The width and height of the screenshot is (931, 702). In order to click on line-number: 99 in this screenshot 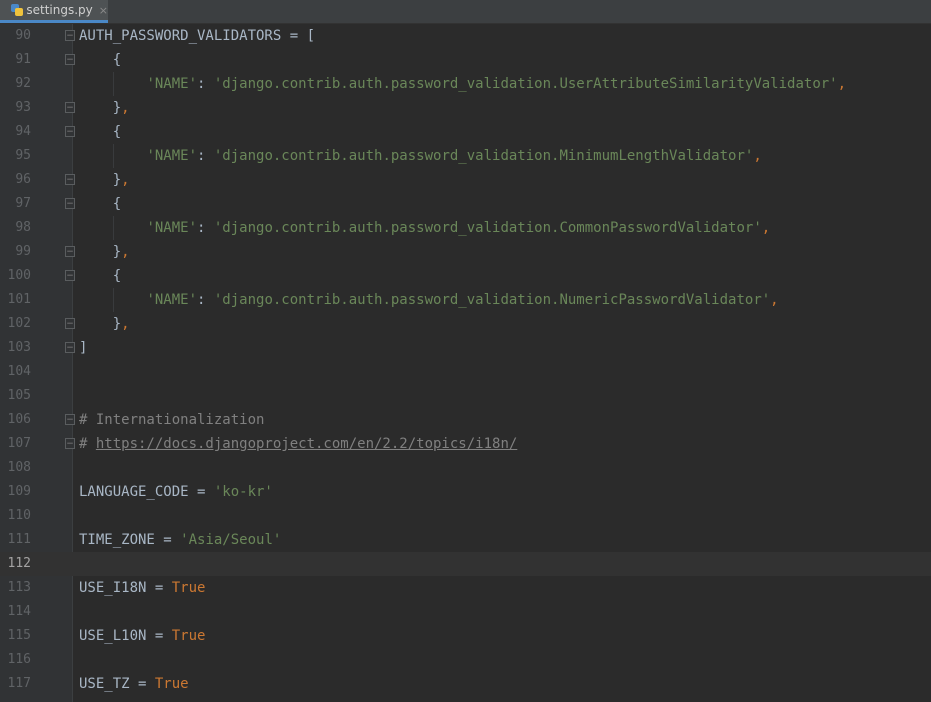, I will do `click(23, 251)`.